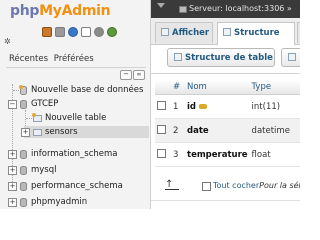 This screenshot has width=320, height=240. I want to click on row-number: 1, so click(178, 106).